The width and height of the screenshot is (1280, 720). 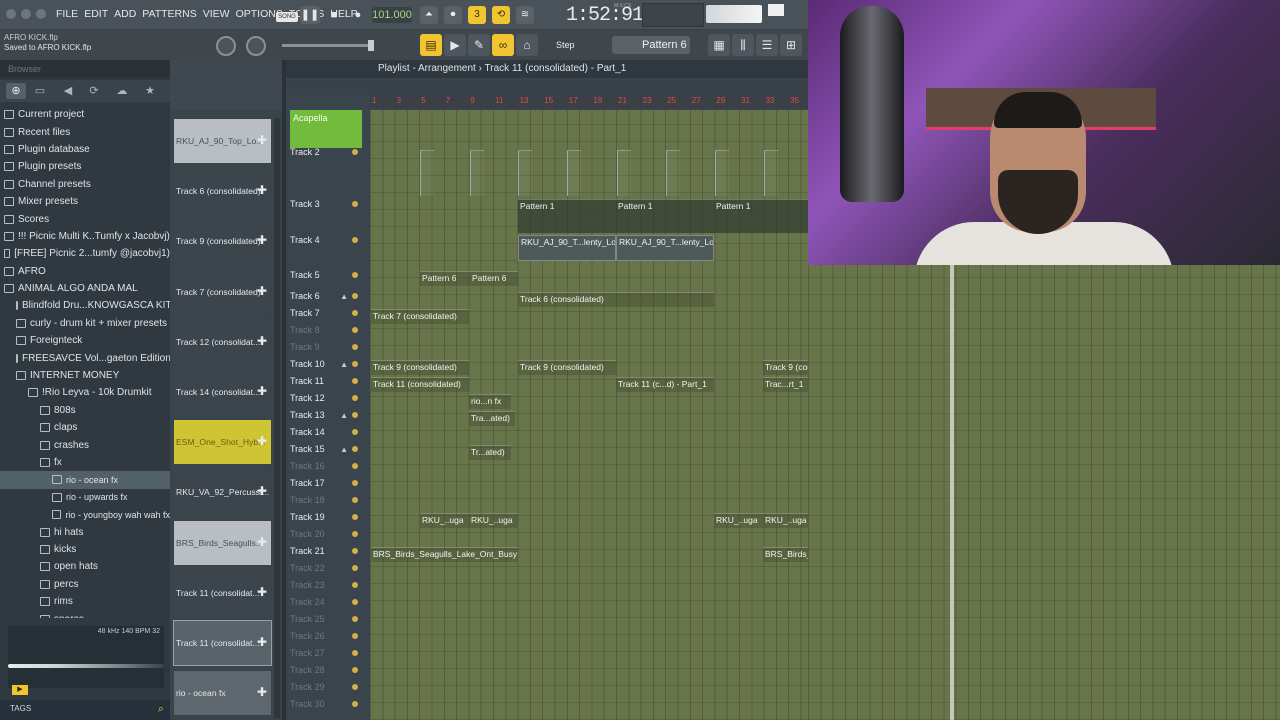 What do you see at coordinates (222, 291) in the screenshot?
I see `channel-row: Track 7 (consolidated) ✚` at bounding box center [222, 291].